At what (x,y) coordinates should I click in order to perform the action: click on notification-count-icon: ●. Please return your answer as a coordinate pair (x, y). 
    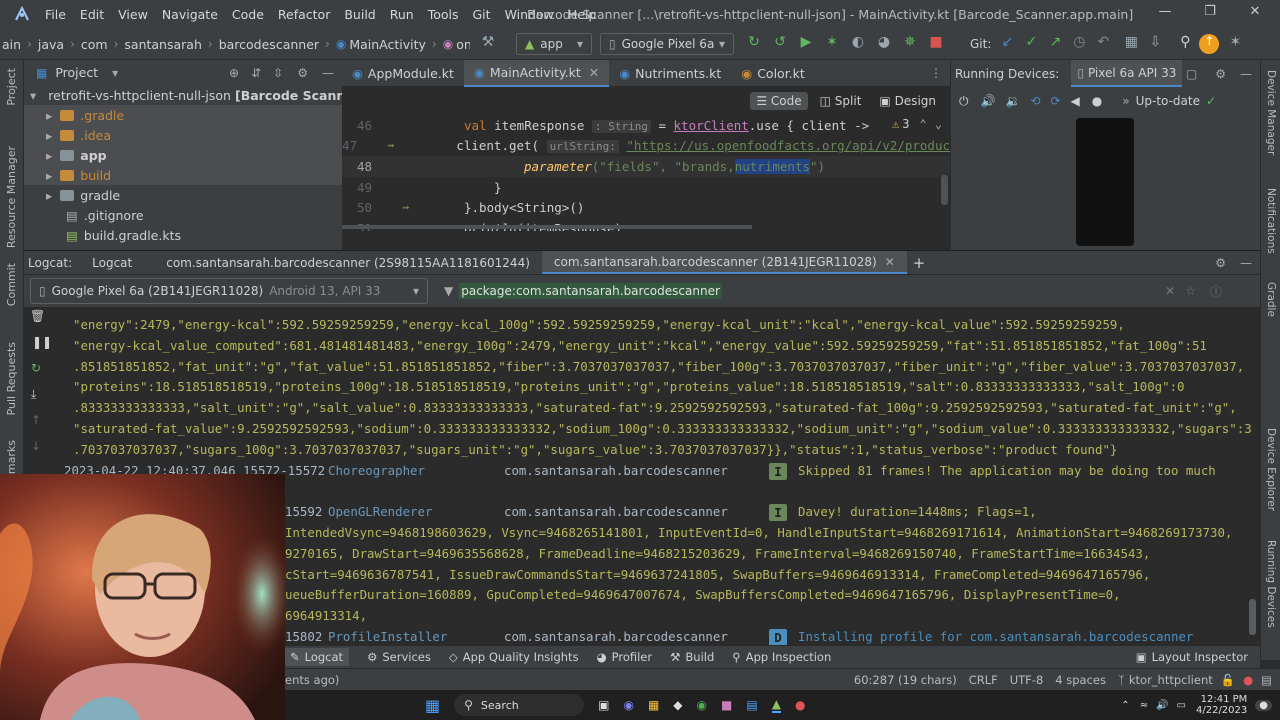
    Looking at the image, I should click on (1263, 705).